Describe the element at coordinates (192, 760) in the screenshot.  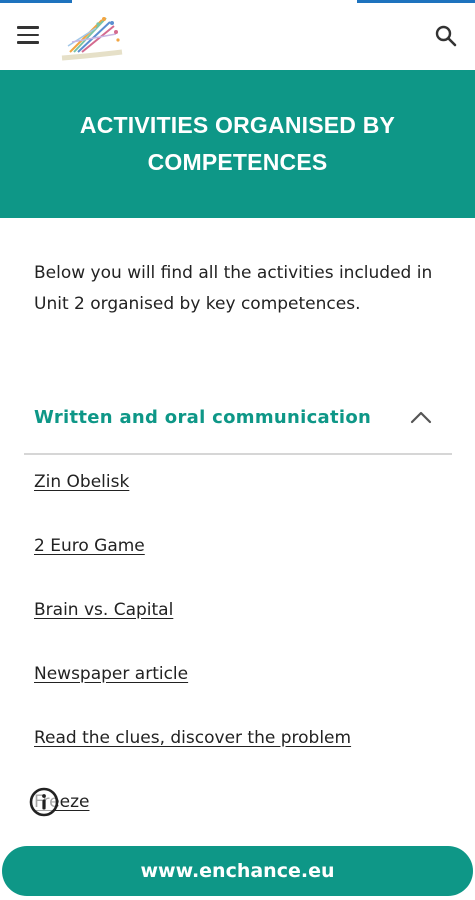
I see `list-item: Read the clues, discover the problem` at that location.